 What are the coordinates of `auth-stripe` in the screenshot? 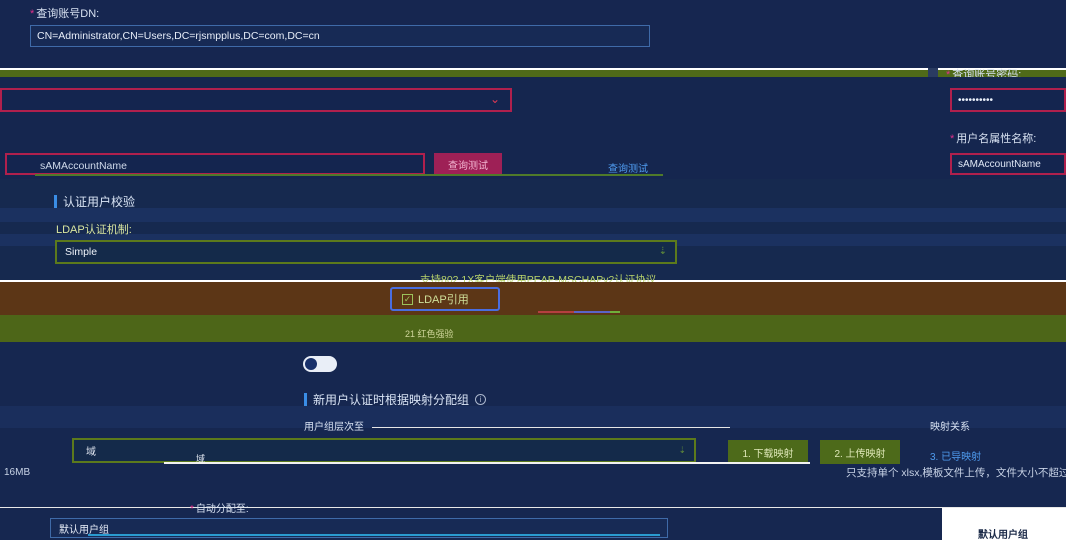 It's located at (533, 215).